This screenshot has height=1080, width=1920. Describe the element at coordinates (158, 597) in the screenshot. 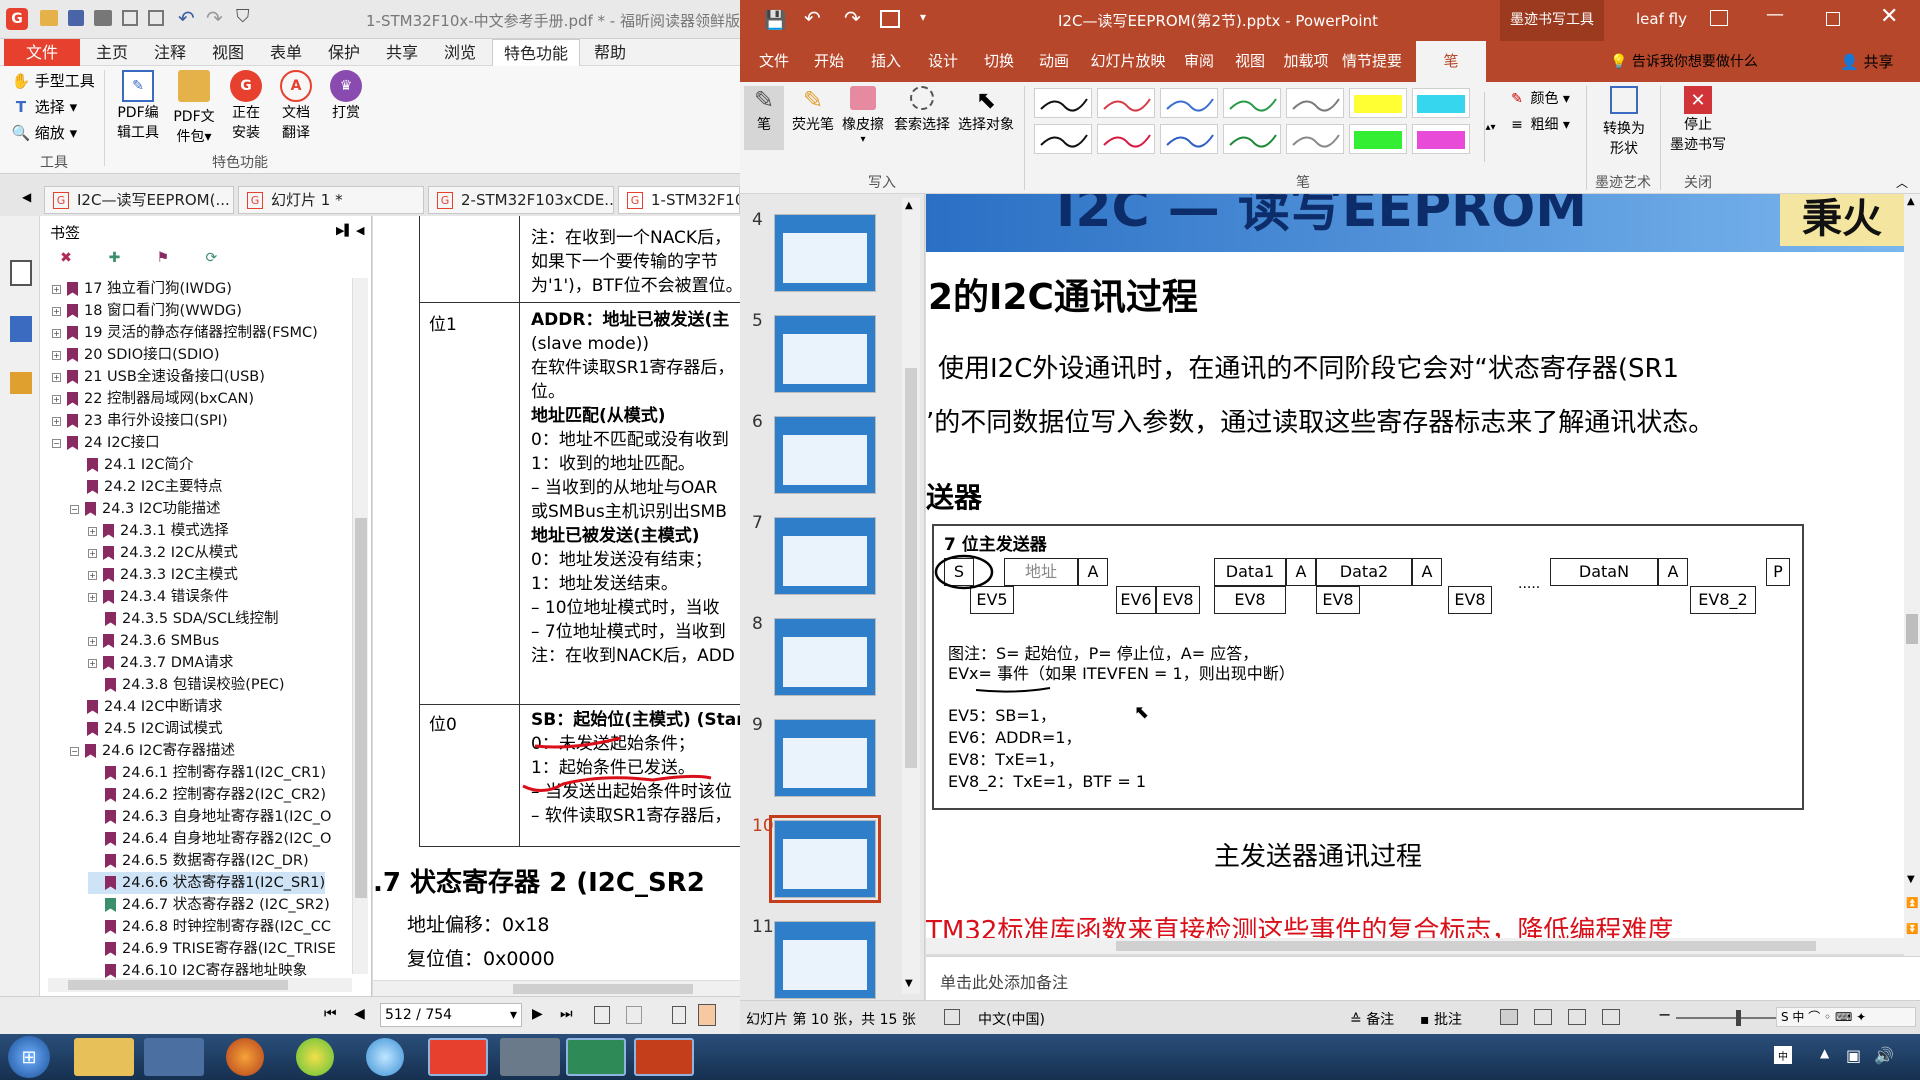

I see `bookmark-item: +24.3.4 错误条件` at that location.